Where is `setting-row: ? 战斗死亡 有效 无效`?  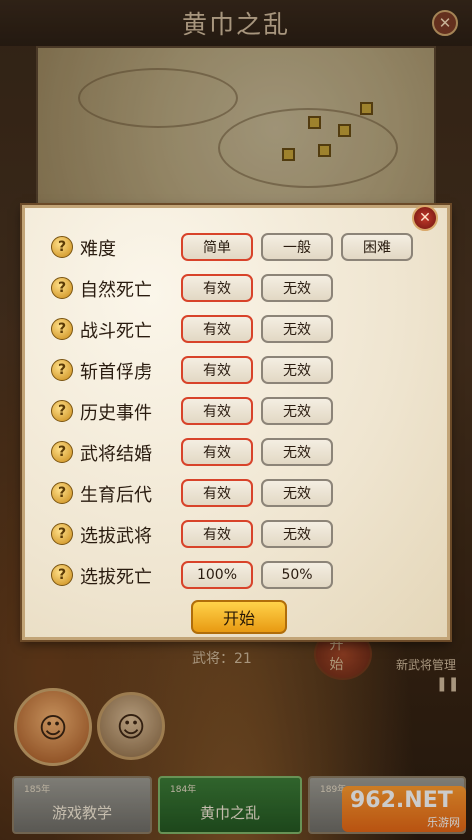 setting-row: ? 战斗死亡 有效 无效 is located at coordinates (239, 329).